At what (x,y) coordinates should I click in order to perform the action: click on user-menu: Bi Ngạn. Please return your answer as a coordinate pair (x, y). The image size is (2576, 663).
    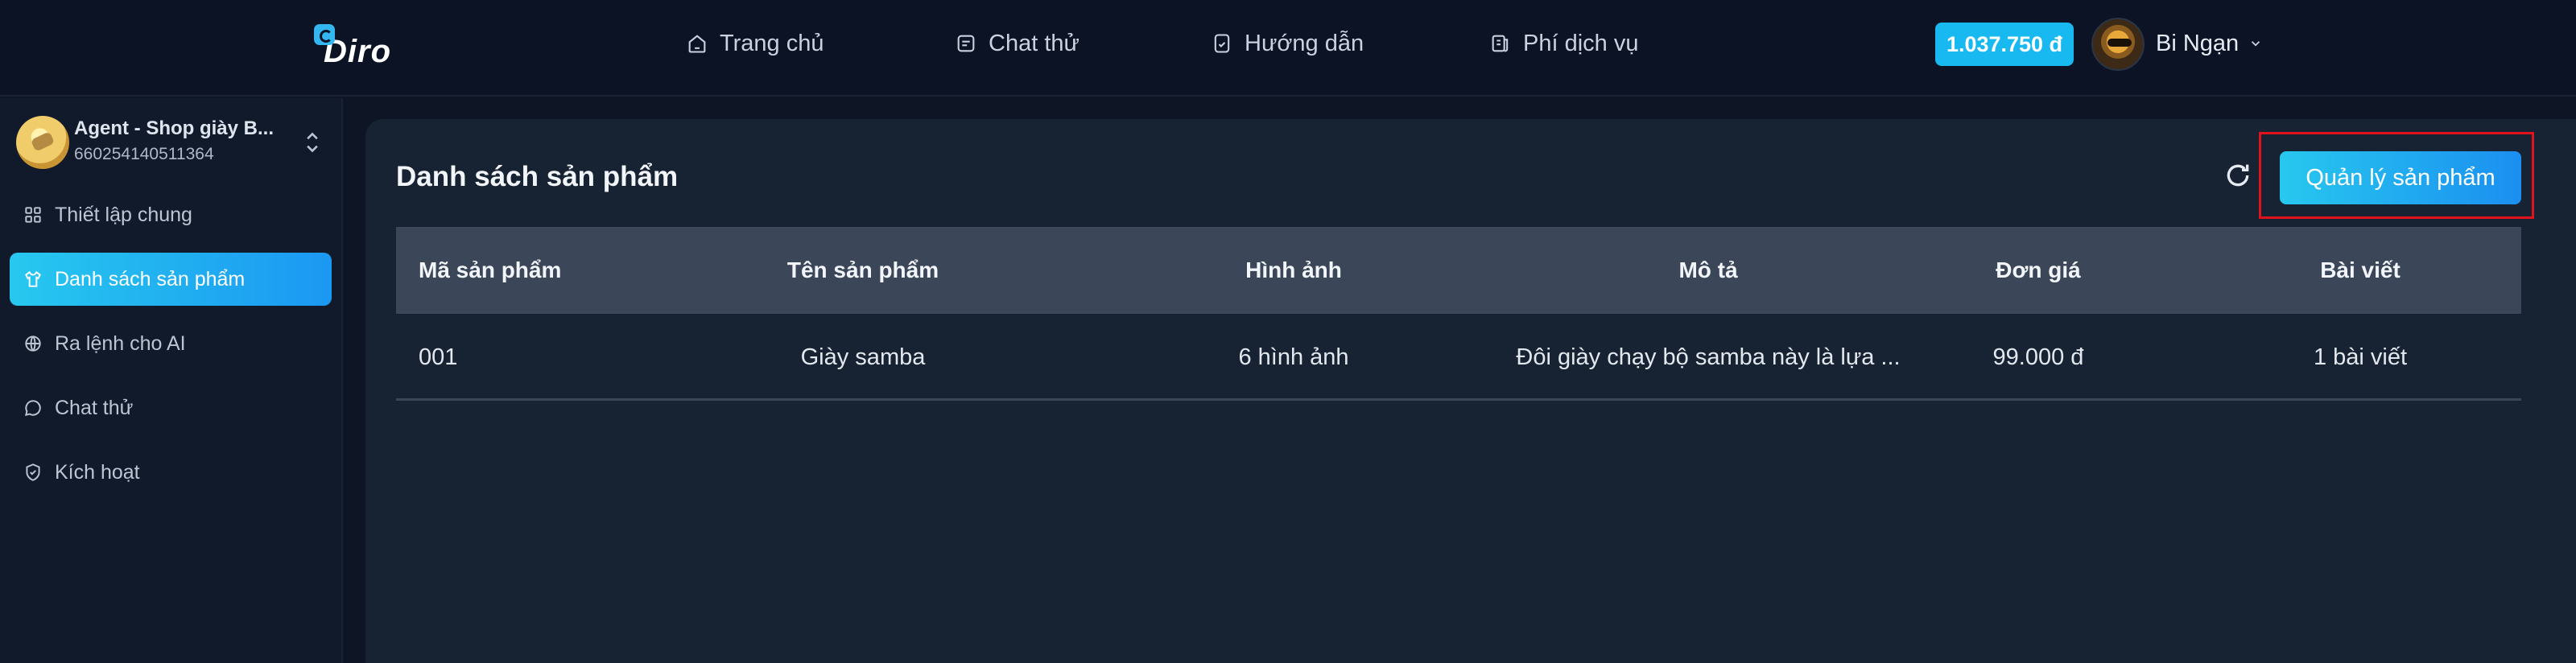
    Looking at the image, I should click on (2209, 43).